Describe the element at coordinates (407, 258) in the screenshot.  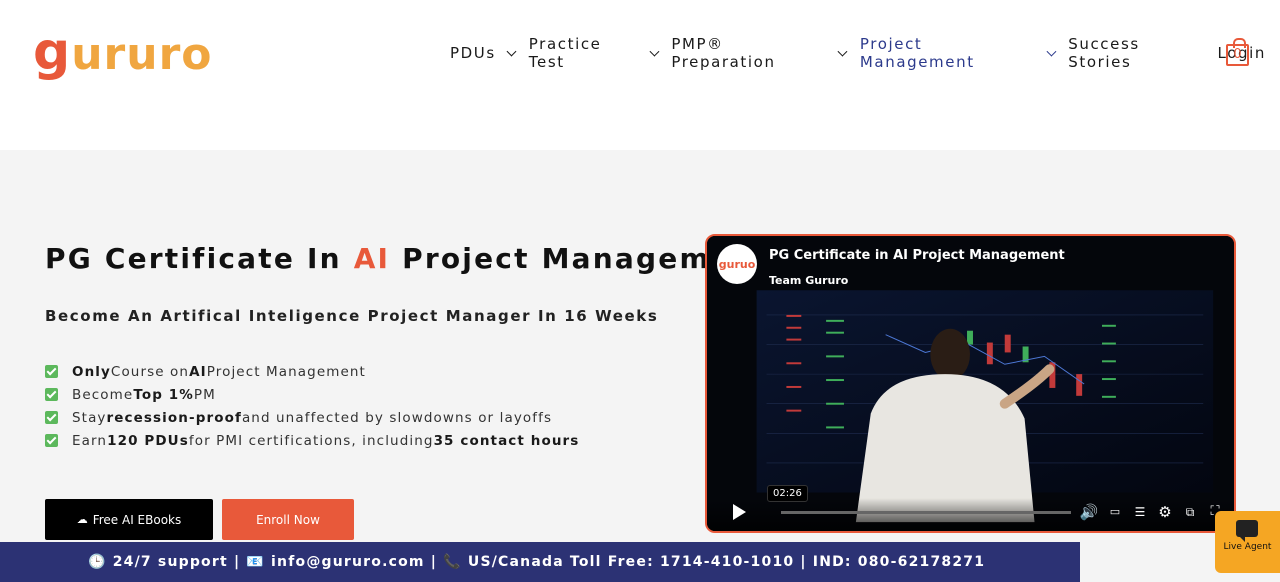
I see `page-title: PG Certificate In AI Project Management` at that location.